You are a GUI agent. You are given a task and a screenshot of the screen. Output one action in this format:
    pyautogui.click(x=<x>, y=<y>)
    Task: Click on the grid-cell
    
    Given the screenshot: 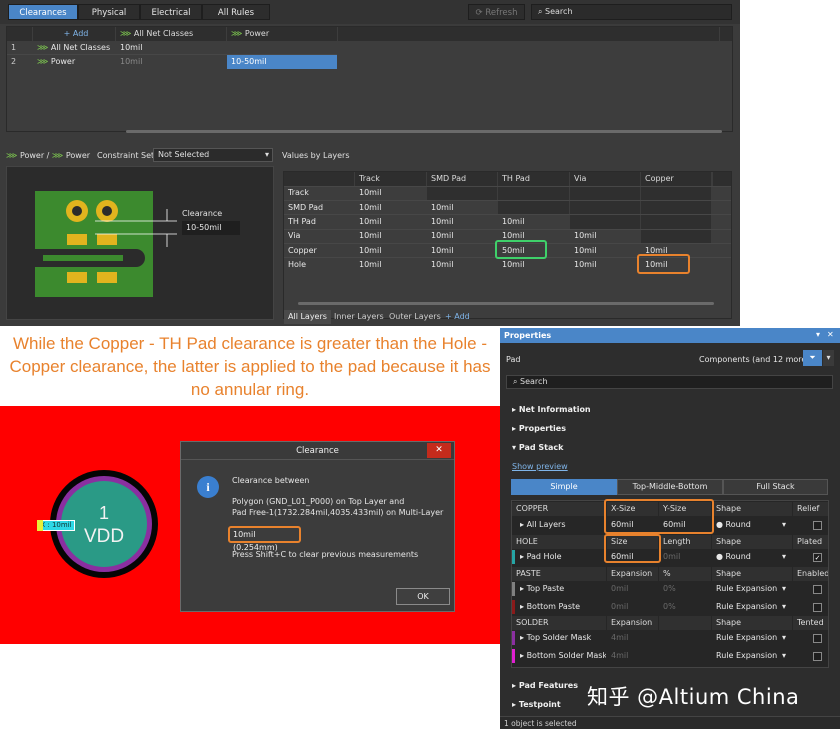 What is the action you would take?
    pyautogui.click(x=282, y=48)
    